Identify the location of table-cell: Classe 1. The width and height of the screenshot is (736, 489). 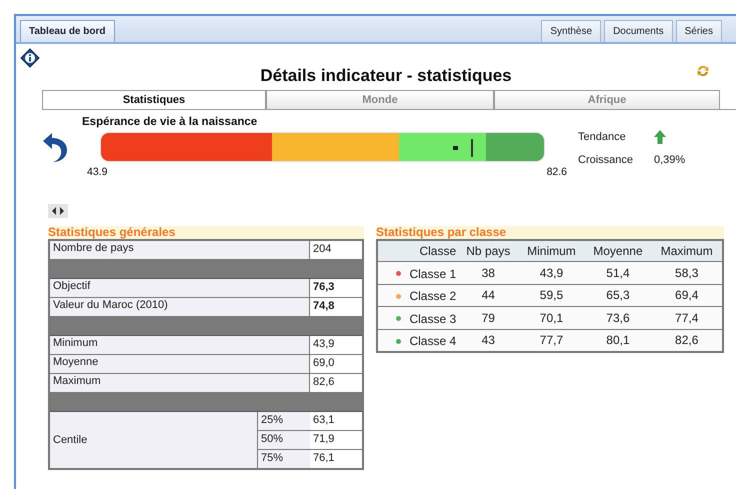
(432, 273).